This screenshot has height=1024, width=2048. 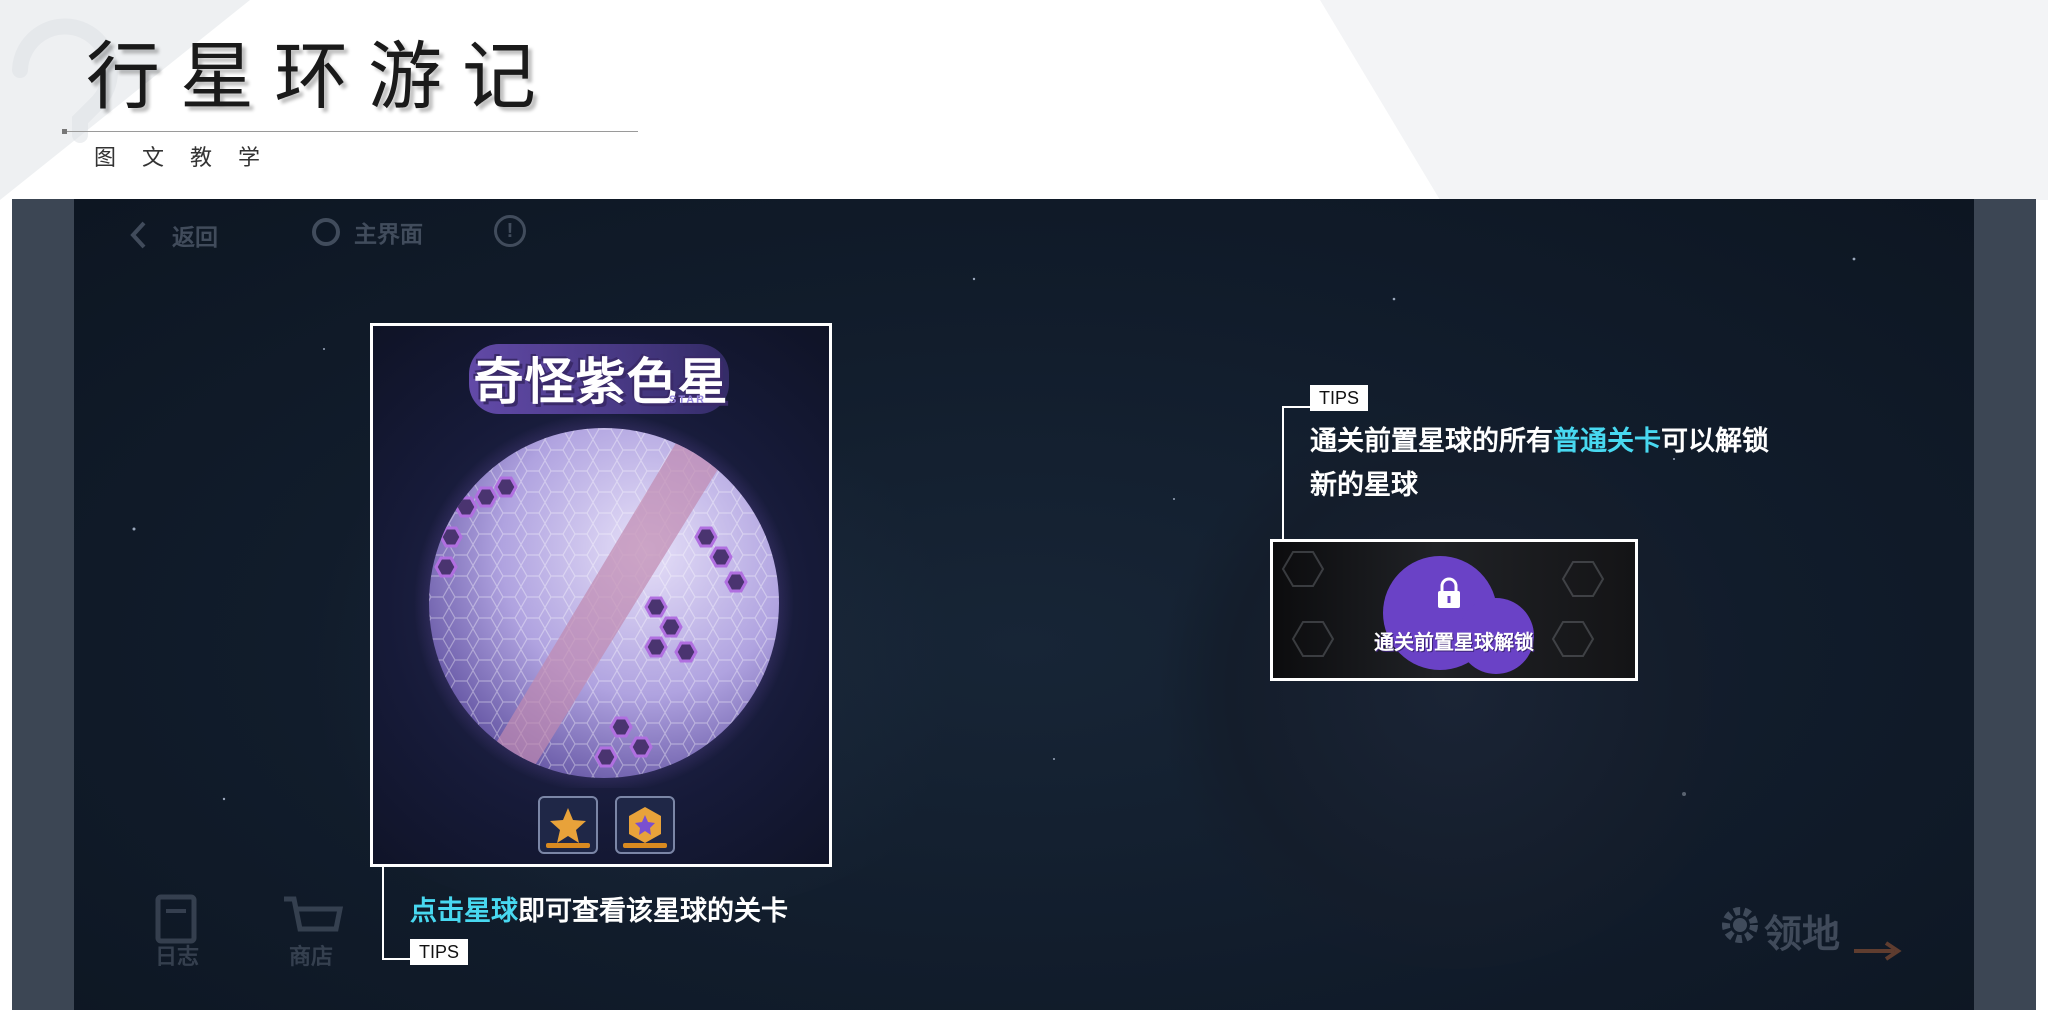 What do you see at coordinates (1802, 935) in the screenshot?
I see `territory-label: 领地` at bounding box center [1802, 935].